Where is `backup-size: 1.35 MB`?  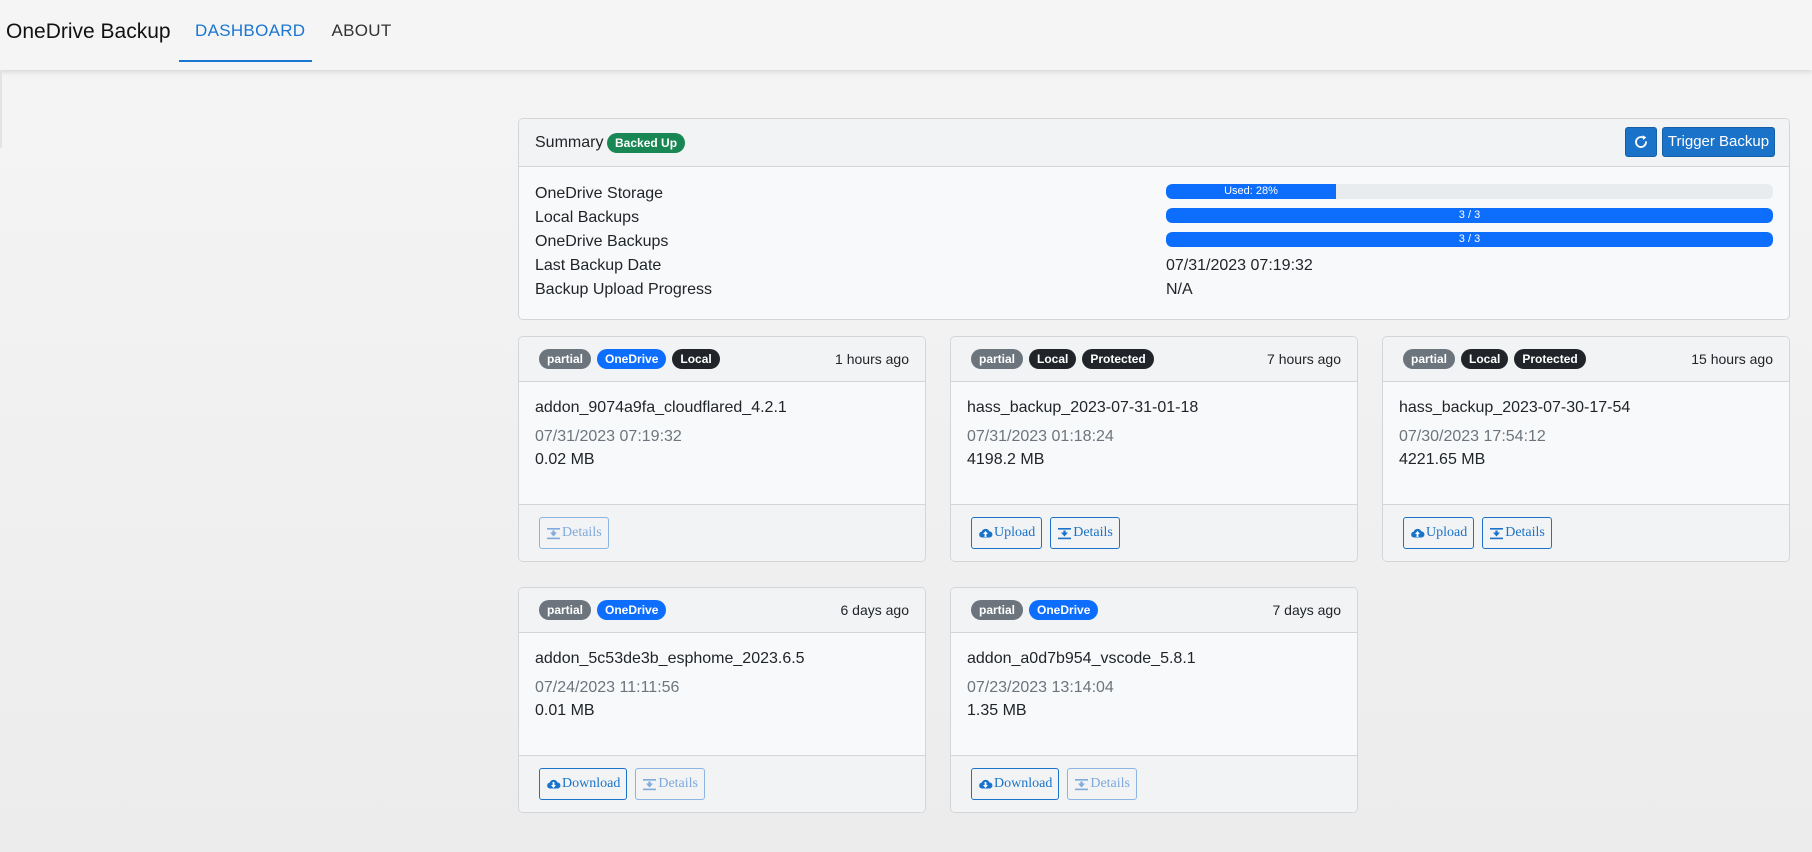 backup-size: 1.35 MB is located at coordinates (997, 710).